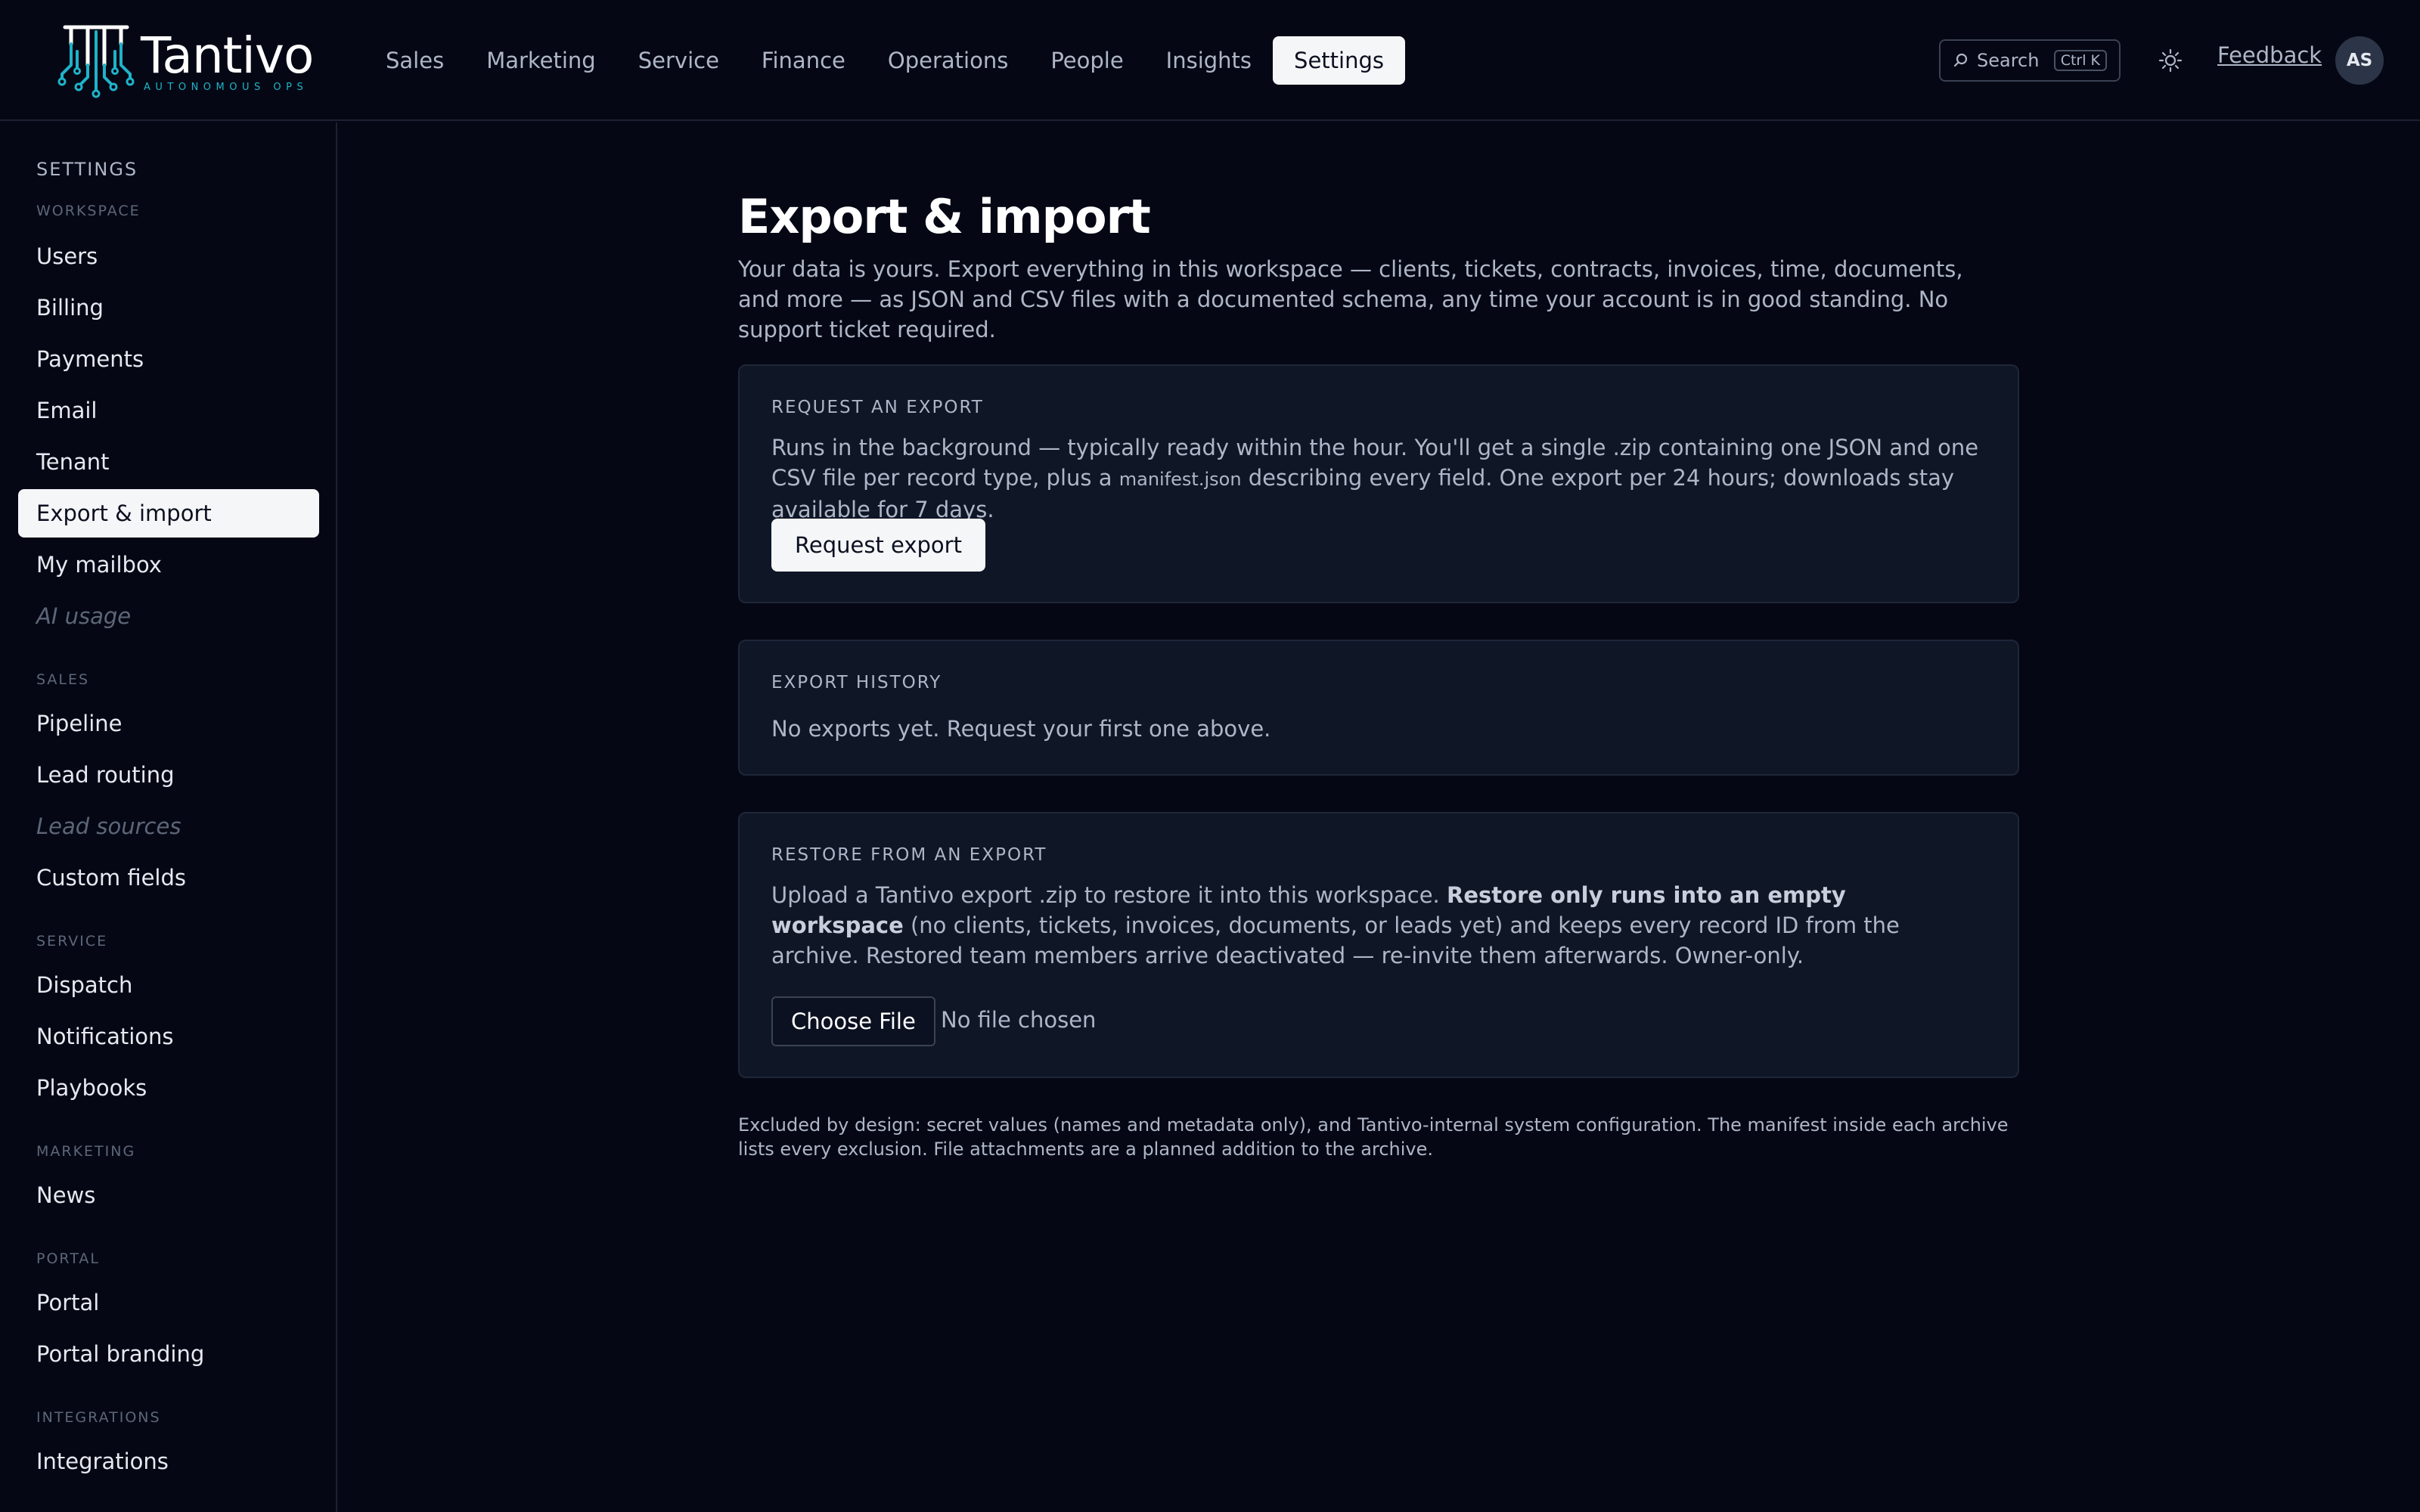  I want to click on sidebar-section-marketing: MARKETING, so click(86, 1151).